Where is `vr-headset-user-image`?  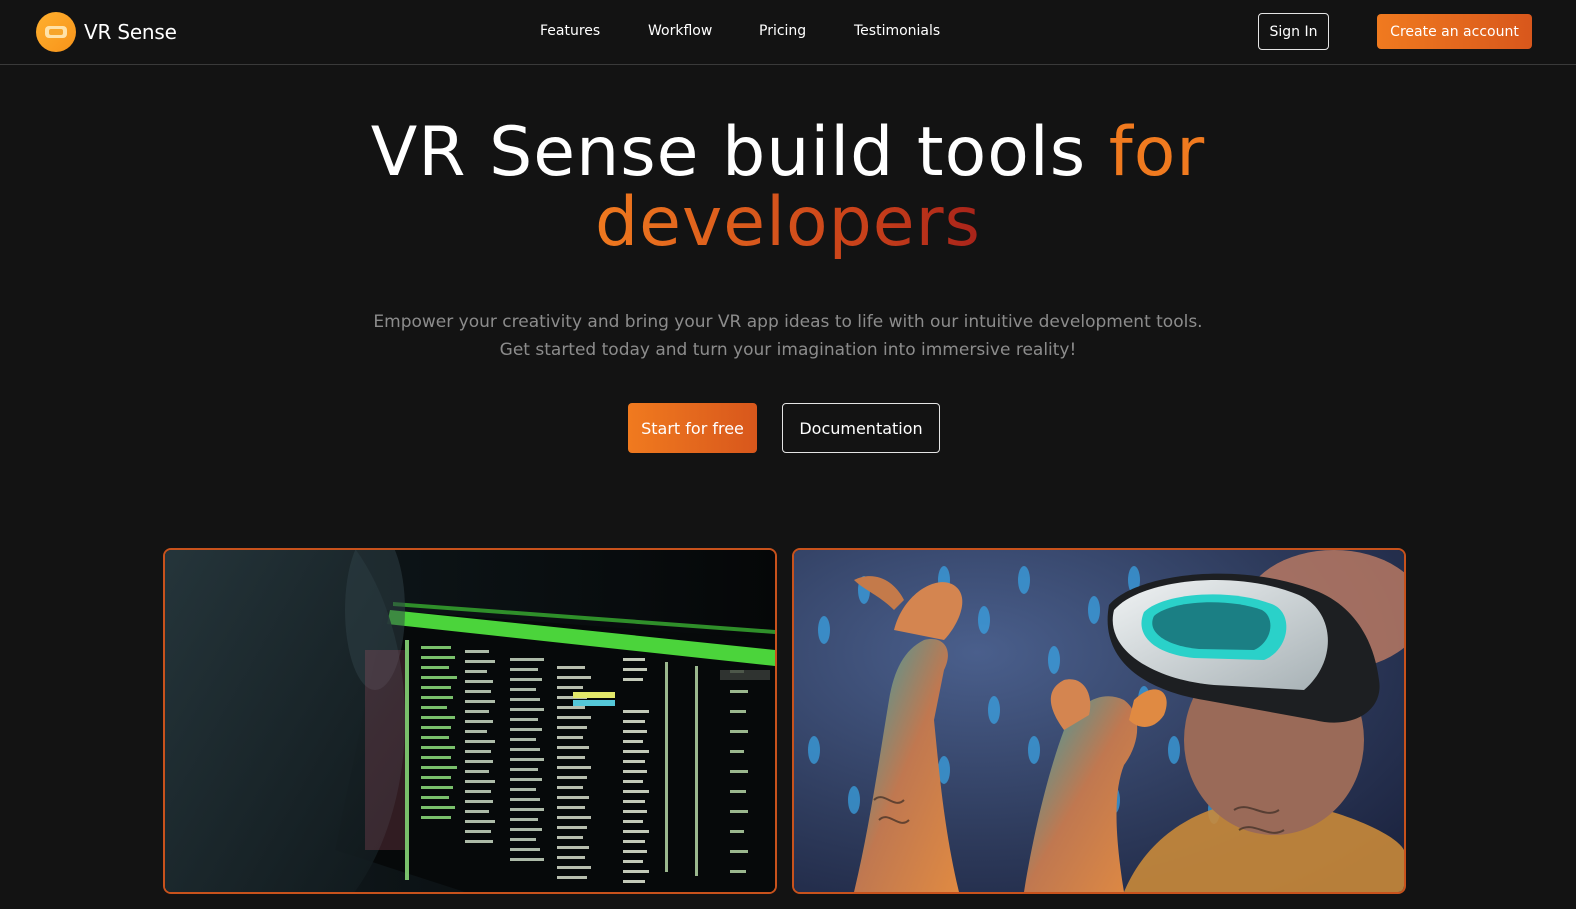
vr-headset-user-image is located at coordinates (1099, 721).